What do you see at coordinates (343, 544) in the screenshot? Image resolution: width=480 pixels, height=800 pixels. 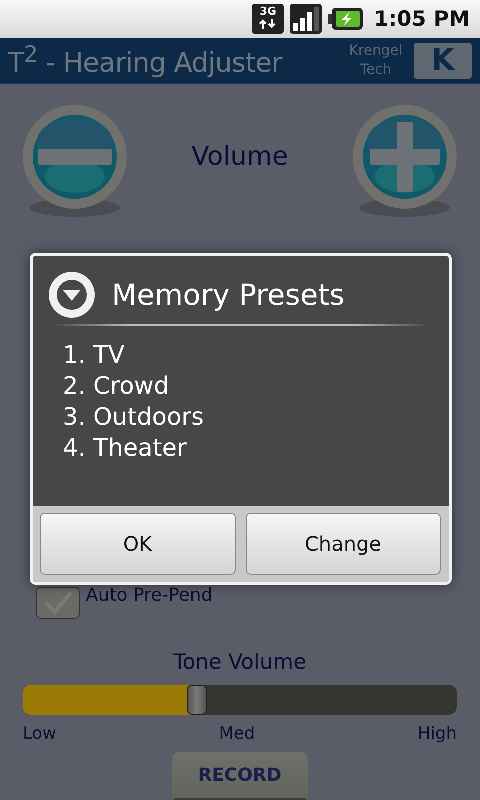 I see `change-button: Change` at bounding box center [343, 544].